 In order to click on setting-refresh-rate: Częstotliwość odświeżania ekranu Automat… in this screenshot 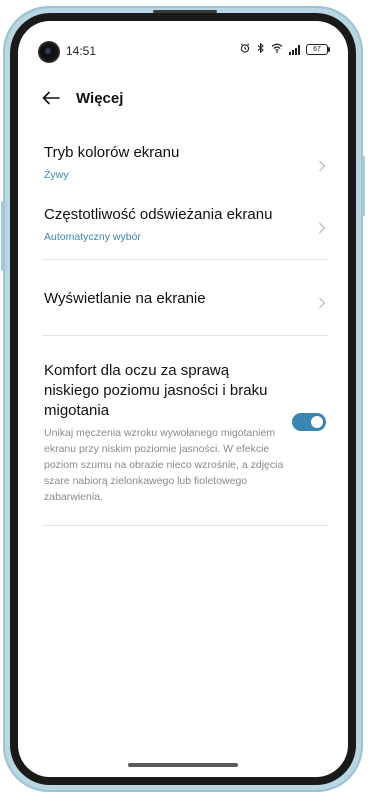, I will do `click(185, 226)`.